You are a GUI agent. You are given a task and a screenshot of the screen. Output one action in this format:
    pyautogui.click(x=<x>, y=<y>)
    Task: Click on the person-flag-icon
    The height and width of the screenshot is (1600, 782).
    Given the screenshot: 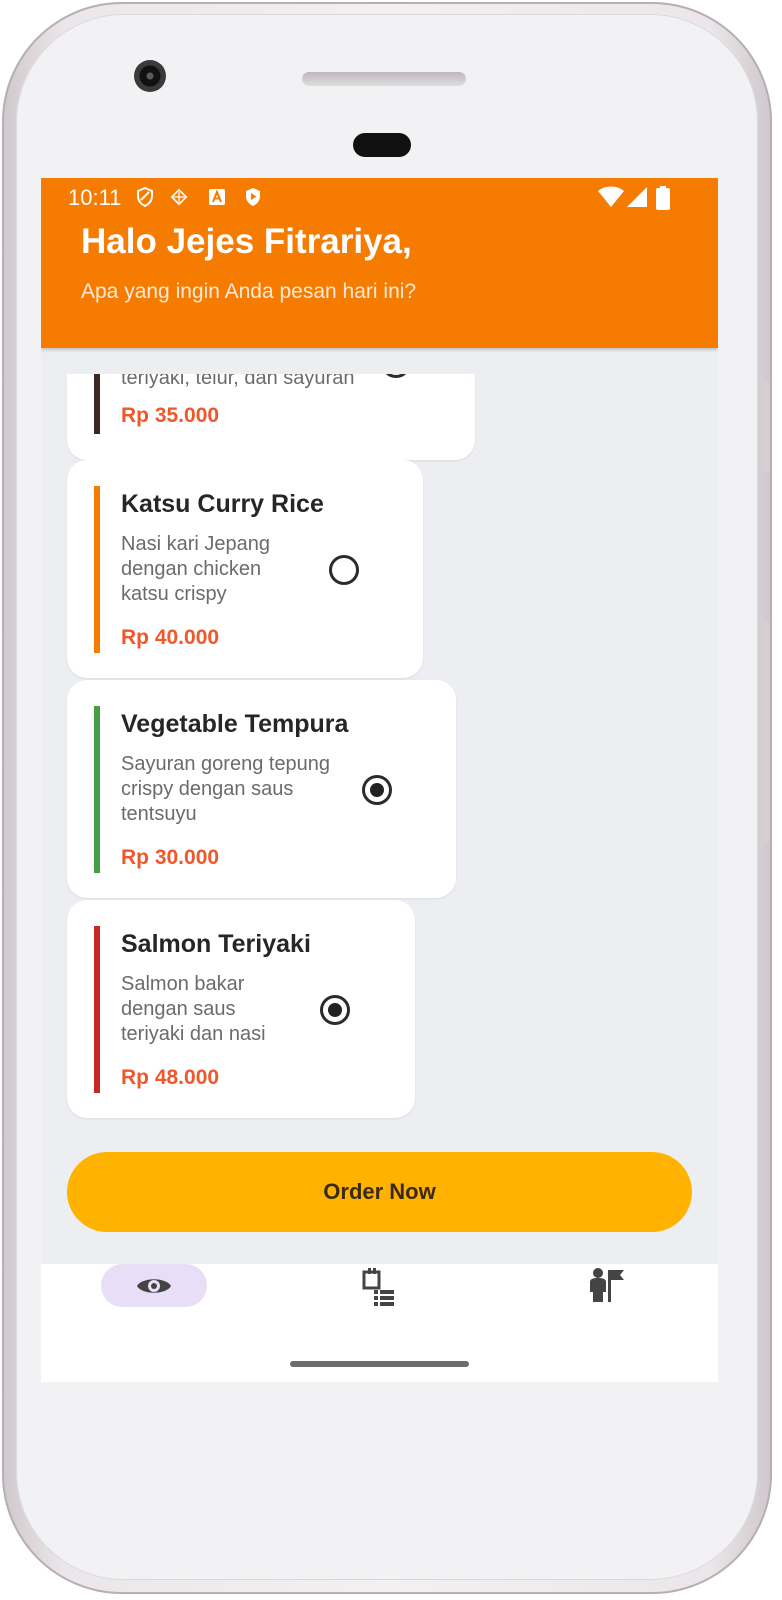 What is the action you would take?
    pyautogui.click(x=607, y=1285)
    